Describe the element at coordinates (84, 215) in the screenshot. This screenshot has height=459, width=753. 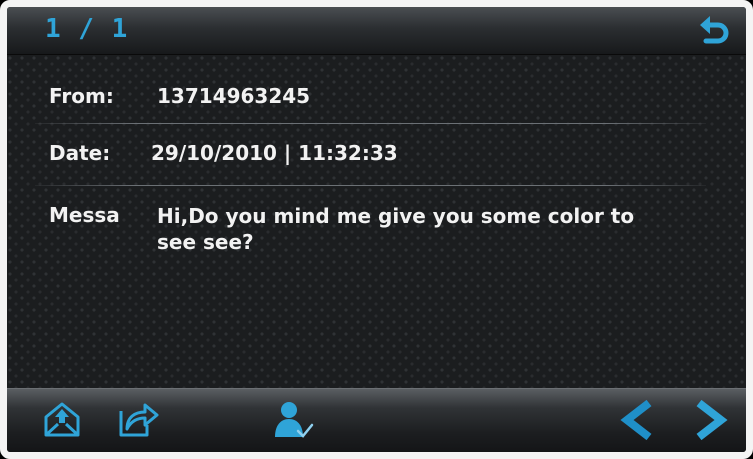
I see `message-label: Messa` at that location.